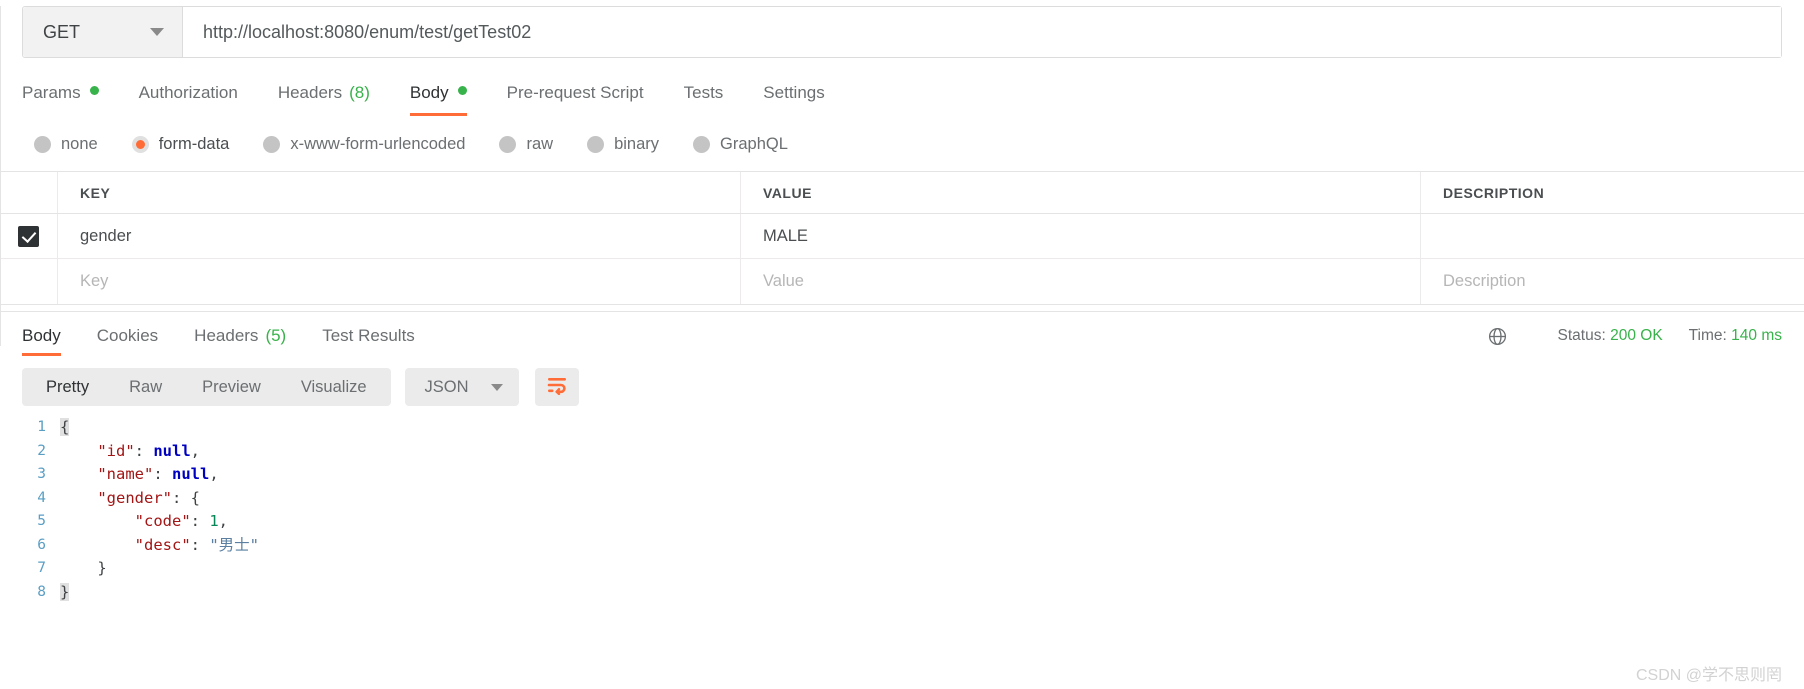 The width and height of the screenshot is (1804, 689). Describe the element at coordinates (41, 354) in the screenshot. I see `active-tab-underline` at that location.